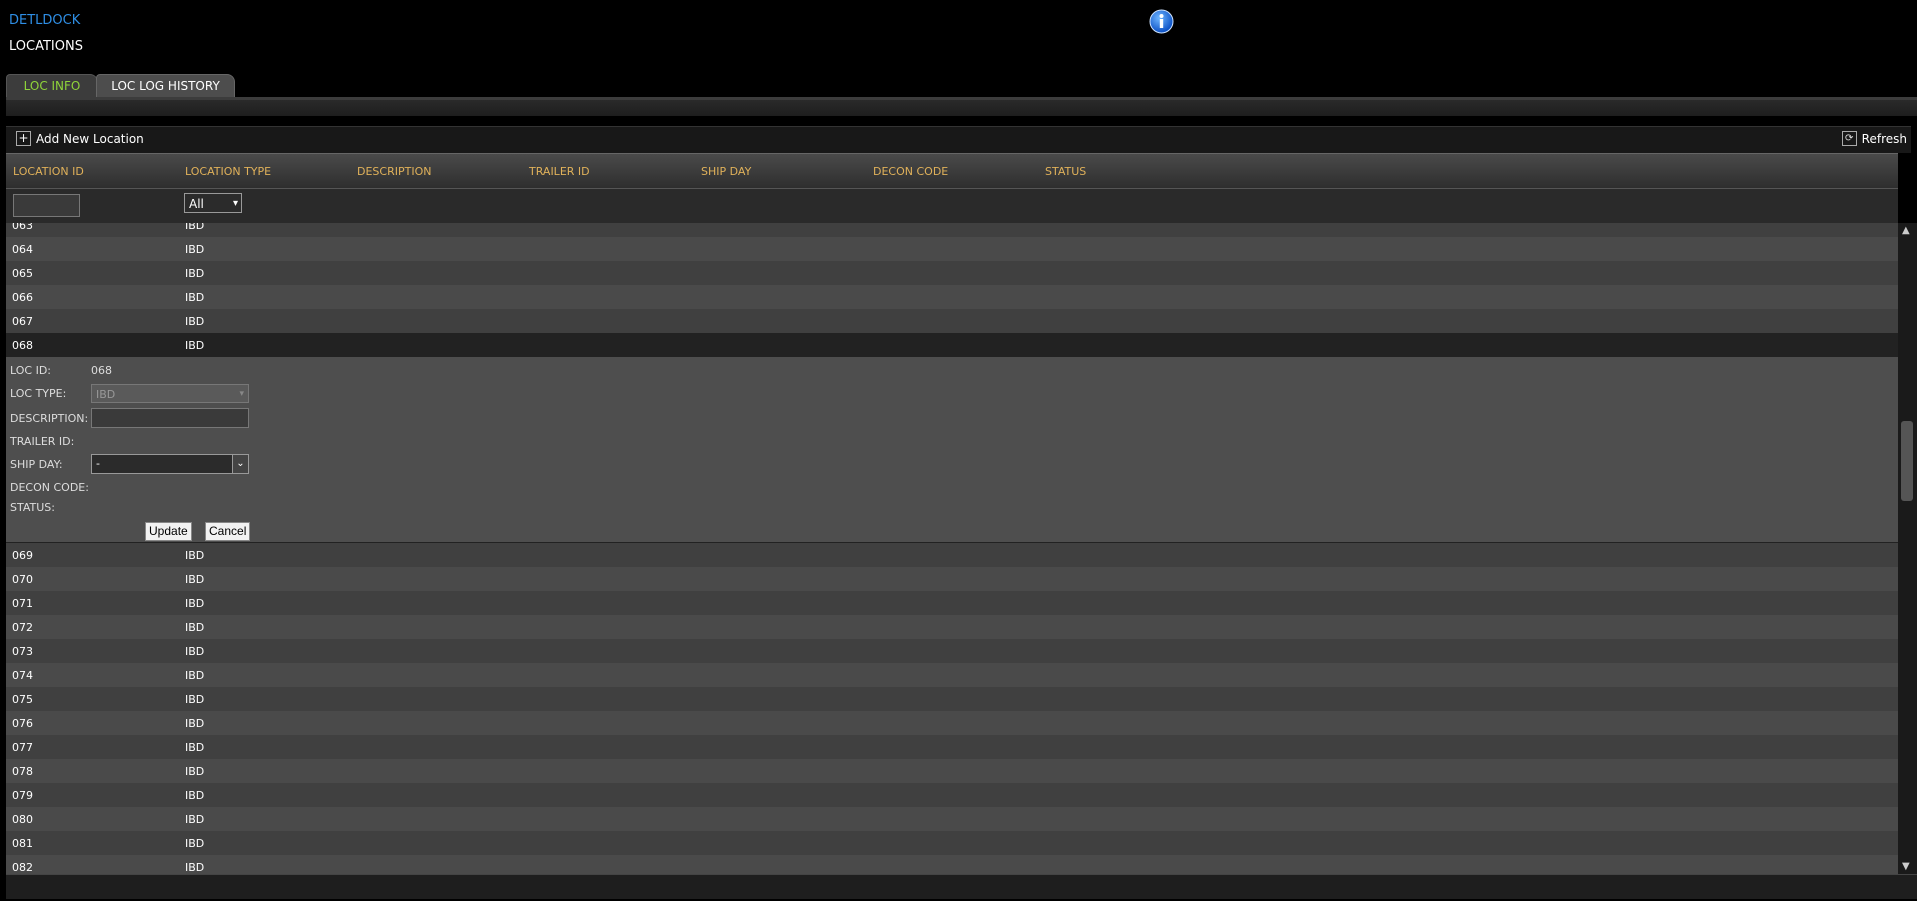  Describe the element at coordinates (952, 864) in the screenshot. I see `table-row: 082 IBD` at that location.